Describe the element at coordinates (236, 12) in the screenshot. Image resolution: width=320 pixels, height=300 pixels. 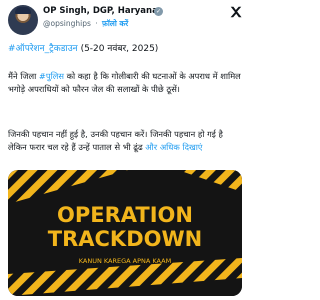
I see `x-logo-icon` at that location.